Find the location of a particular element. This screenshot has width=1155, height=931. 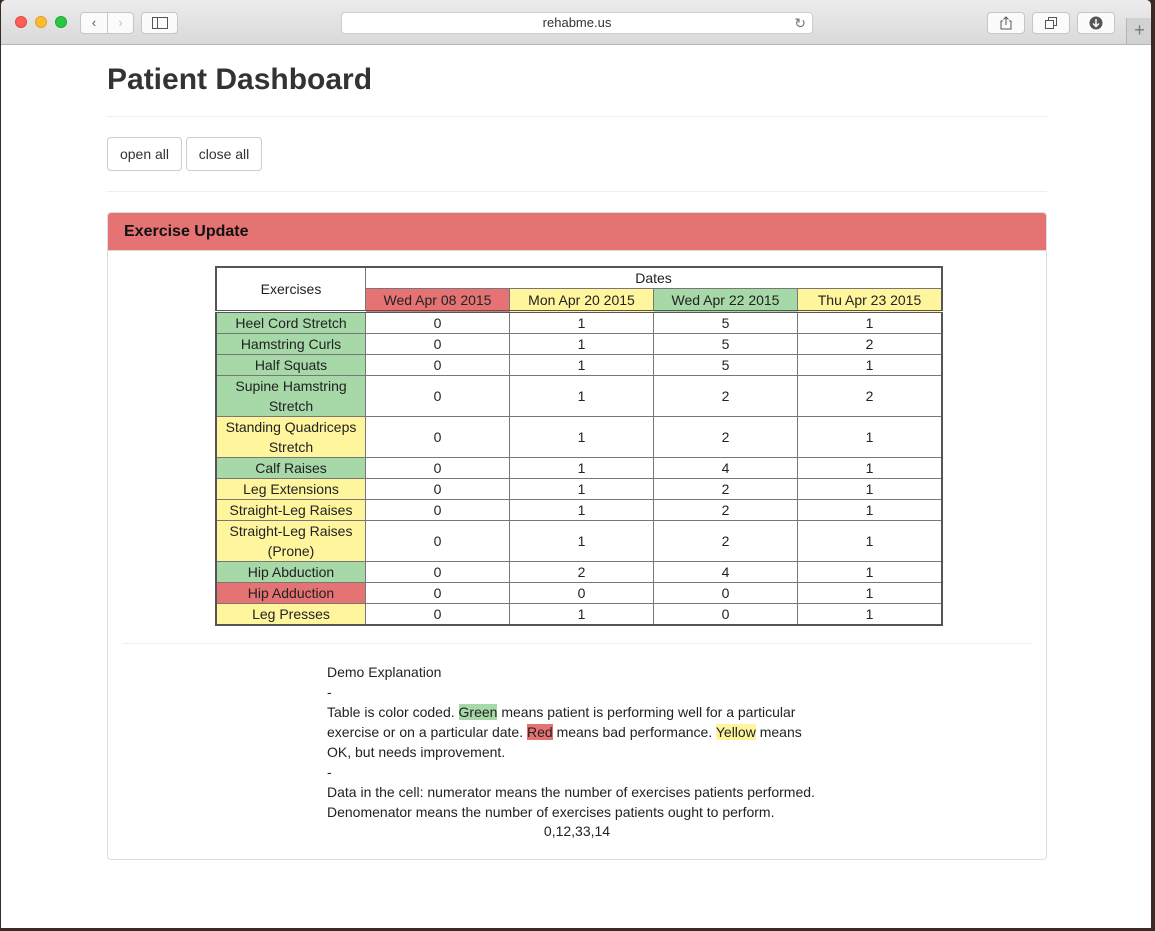

table-row: Hamstring Curls 0 1 5 2 is located at coordinates (579, 344).